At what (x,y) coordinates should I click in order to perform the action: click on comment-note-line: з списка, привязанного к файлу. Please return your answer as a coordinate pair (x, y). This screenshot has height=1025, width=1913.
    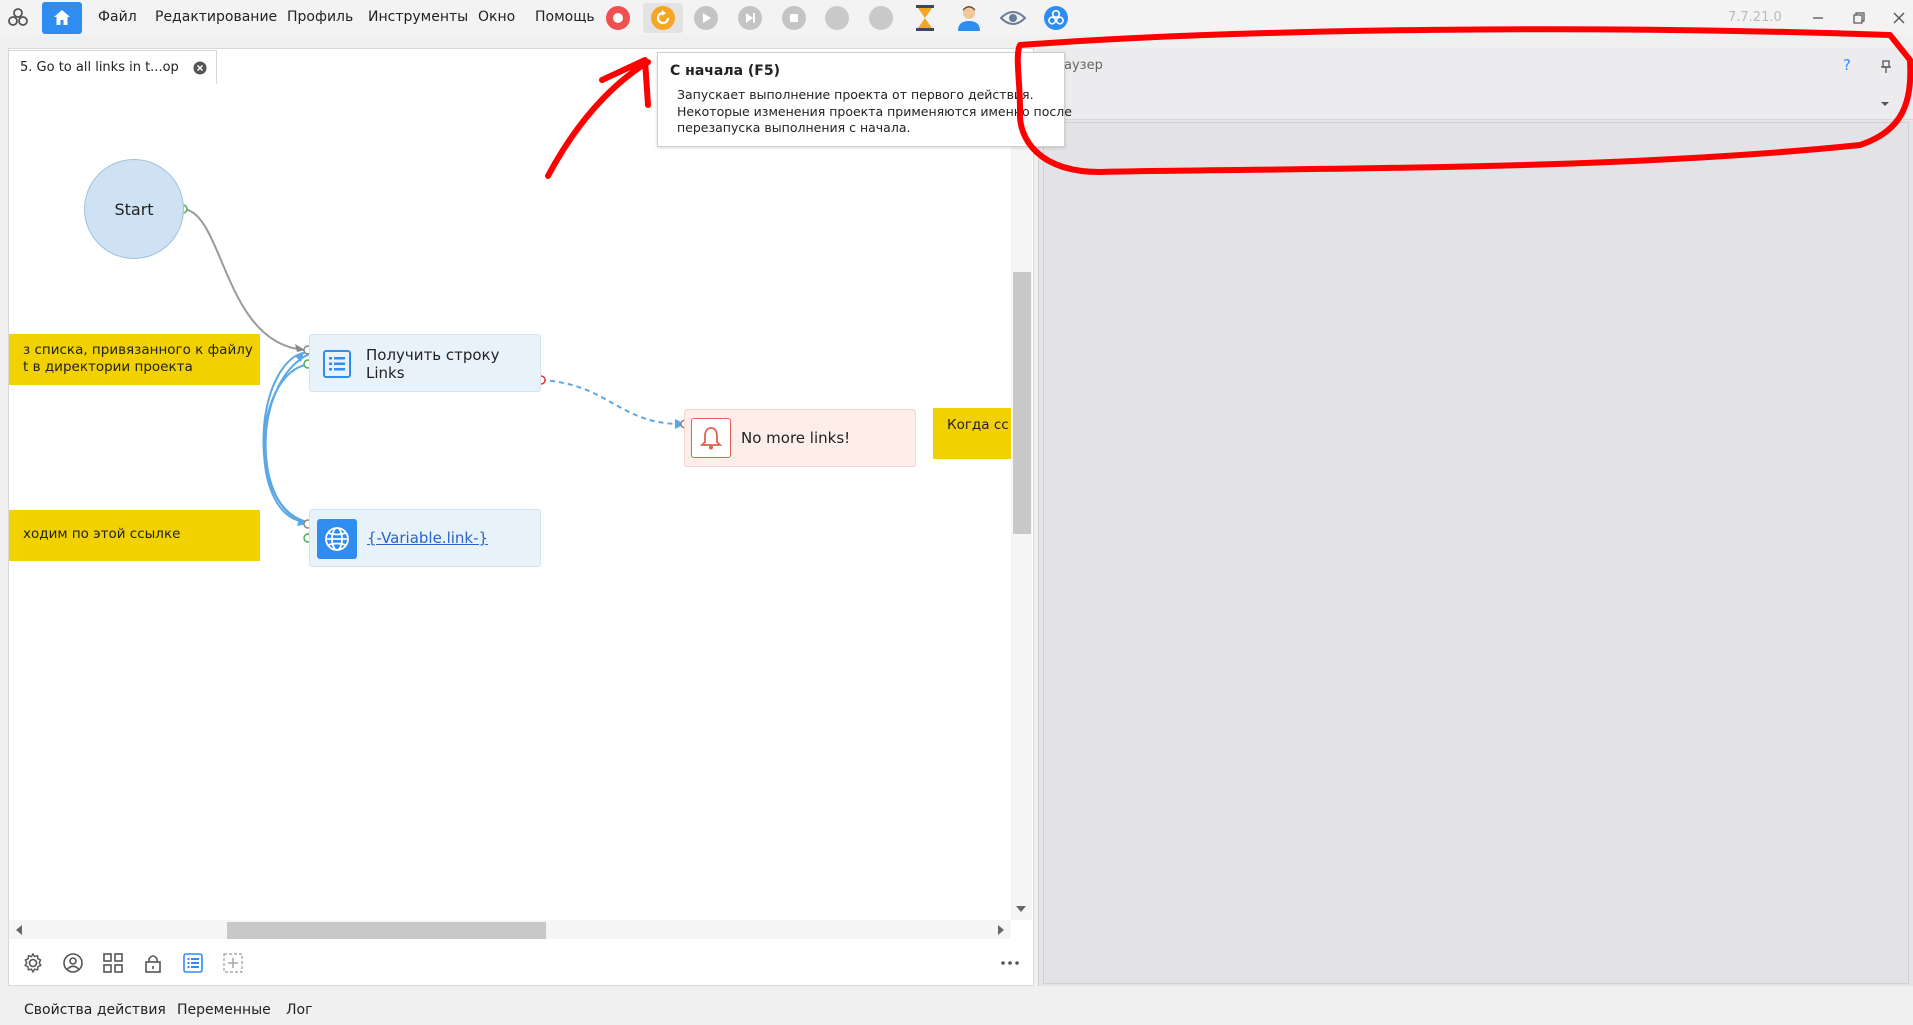
    Looking at the image, I should click on (138, 350).